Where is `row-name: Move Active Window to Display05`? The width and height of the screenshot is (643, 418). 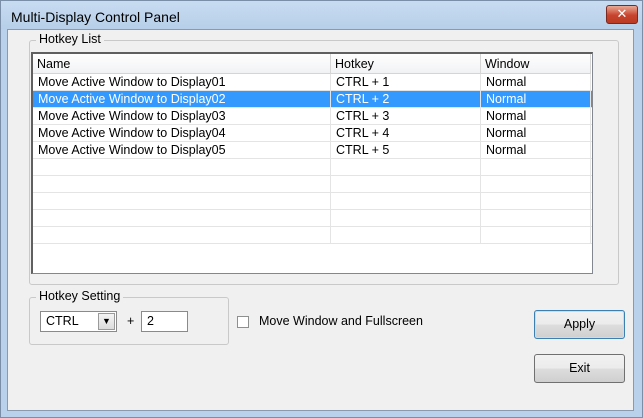
row-name: Move Active Window to Display05 is located at coordinates (182, 150).